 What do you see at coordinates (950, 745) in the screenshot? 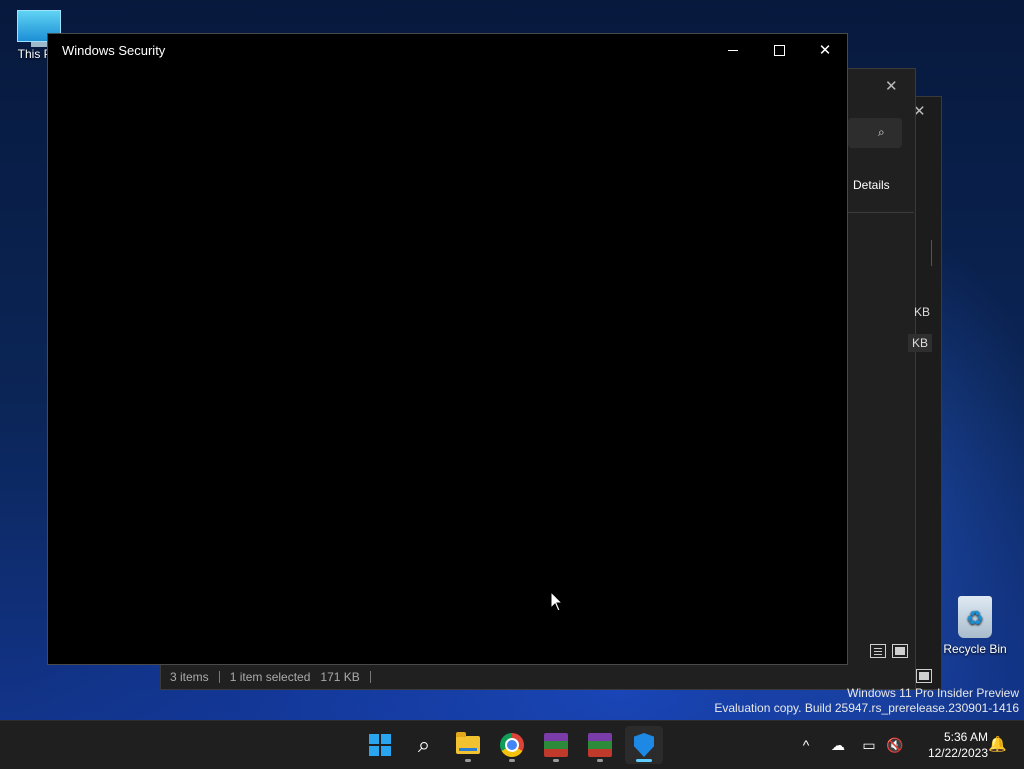
I see `taskbar-clock: 5:36 AM 12/22/2023` at bounding box center [950, 745].